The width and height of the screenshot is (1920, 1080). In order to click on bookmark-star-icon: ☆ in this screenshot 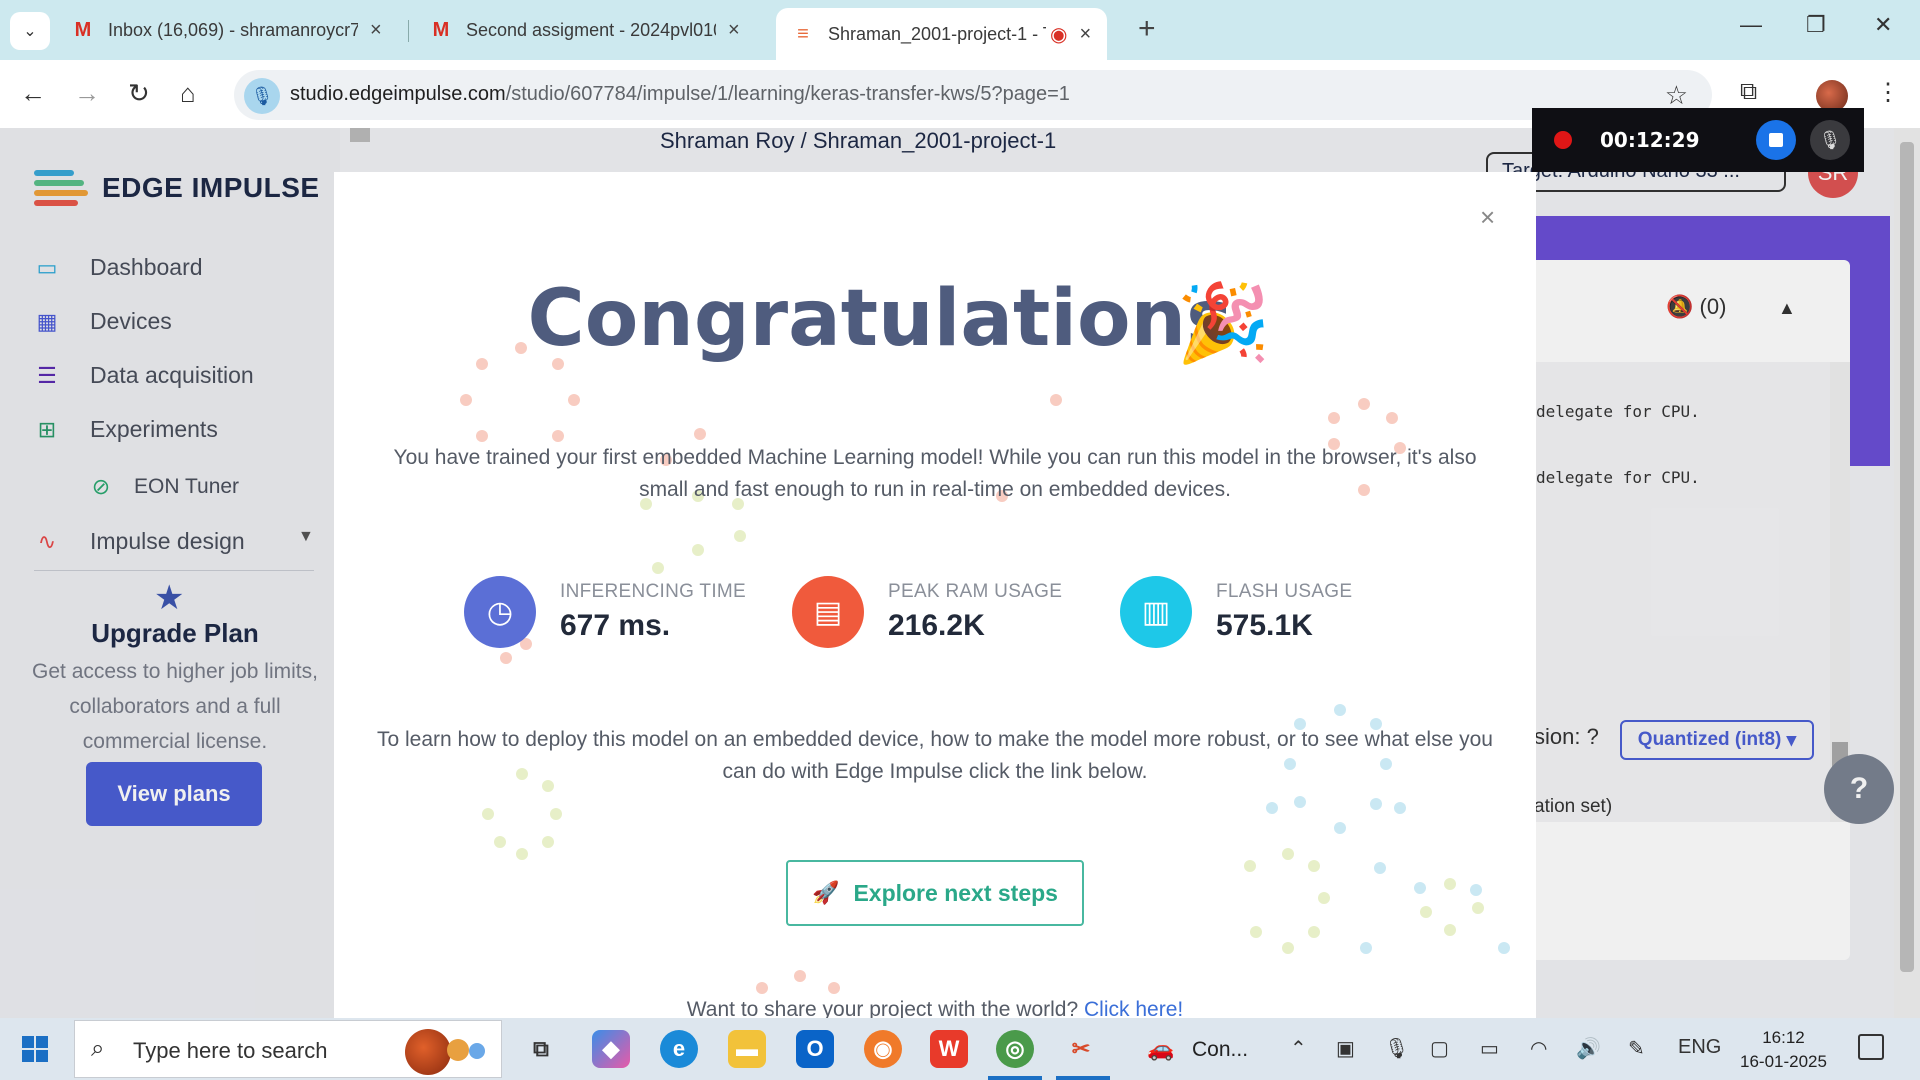, I will do `click(1676, 95)`.